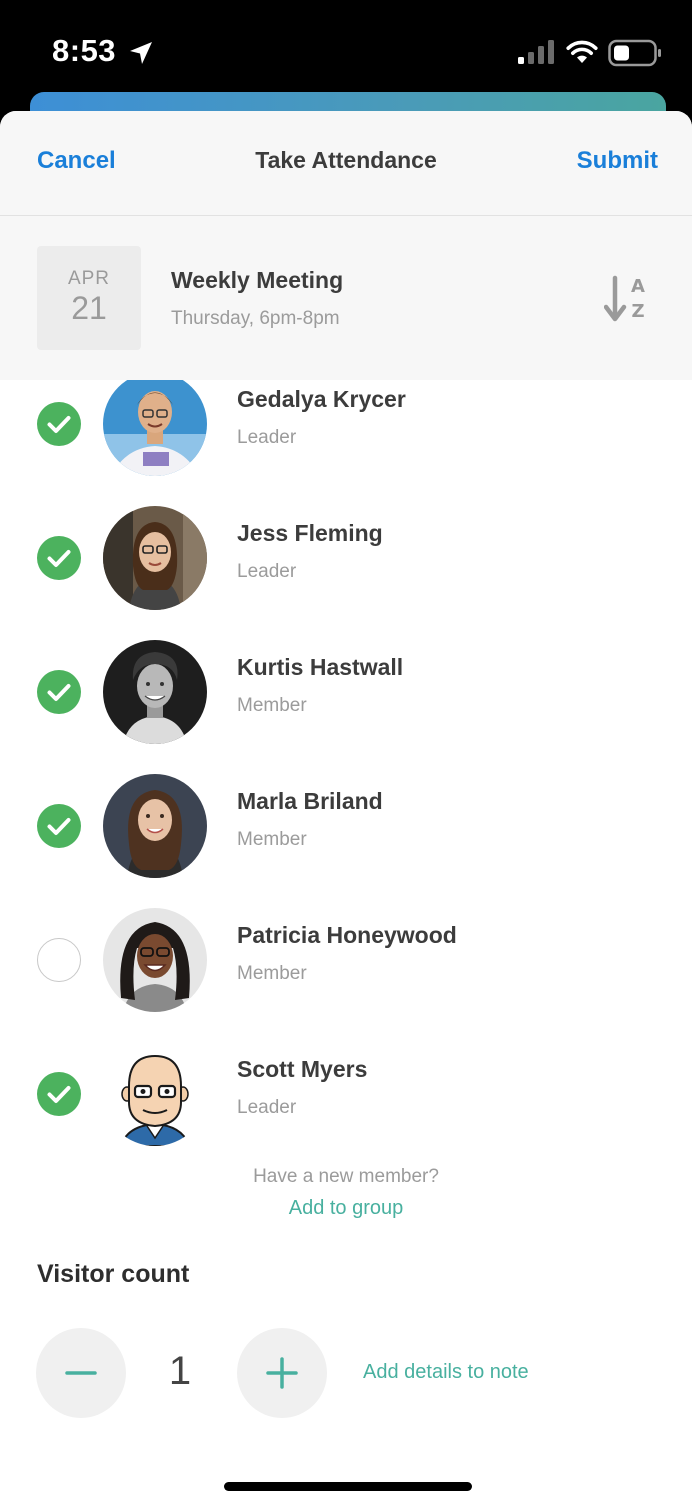  What do you see at coordinates (346, 827) in the screenshot?
I see `member-row: Marla Briland Member` at bounding box center [346, 827].